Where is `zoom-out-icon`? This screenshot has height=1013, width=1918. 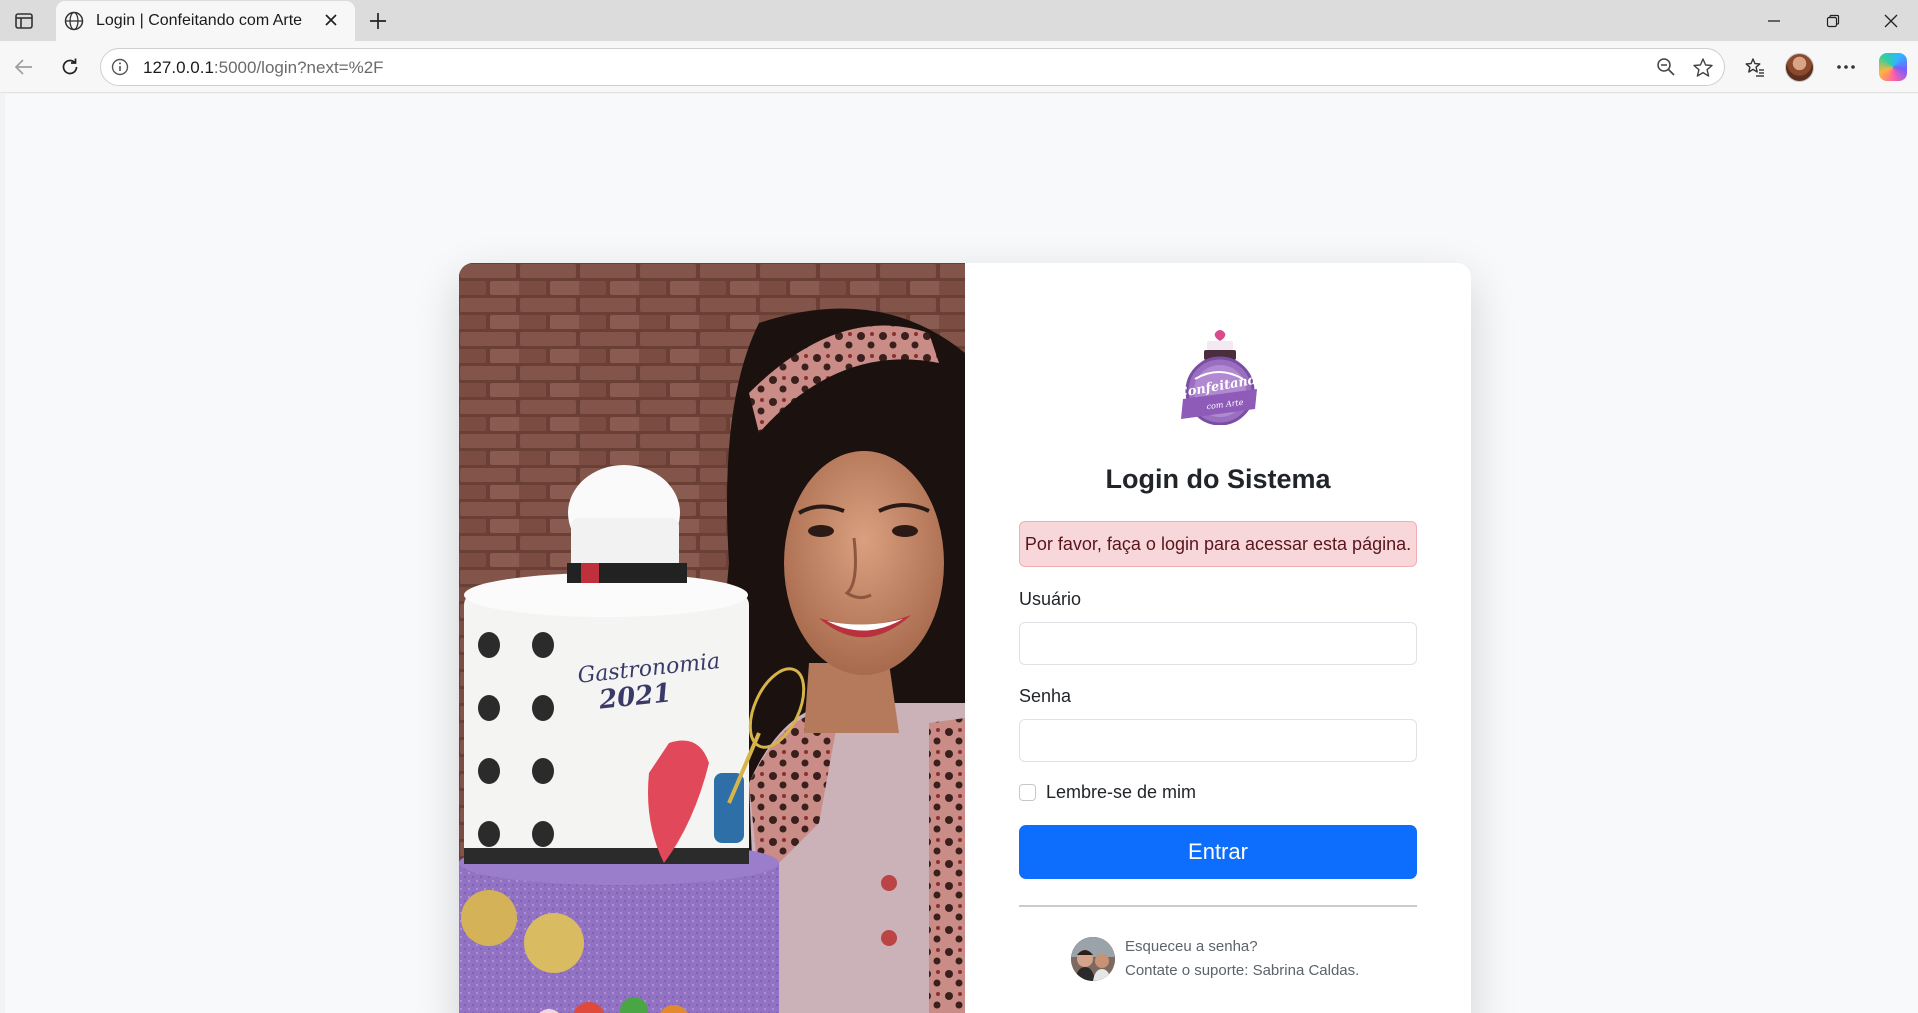
zoom-out-icon is located at coordinates (1666, 69).